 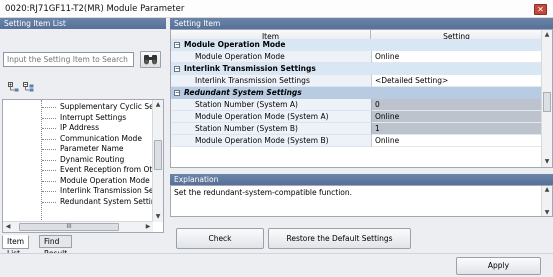 I want to click on search-input, so click(x=68, y=59).